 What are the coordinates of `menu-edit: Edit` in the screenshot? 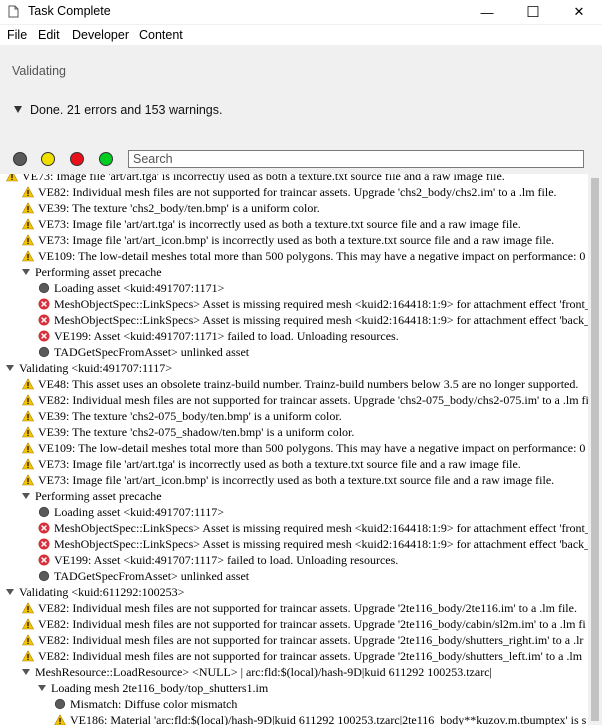 It's located at (49, 35).